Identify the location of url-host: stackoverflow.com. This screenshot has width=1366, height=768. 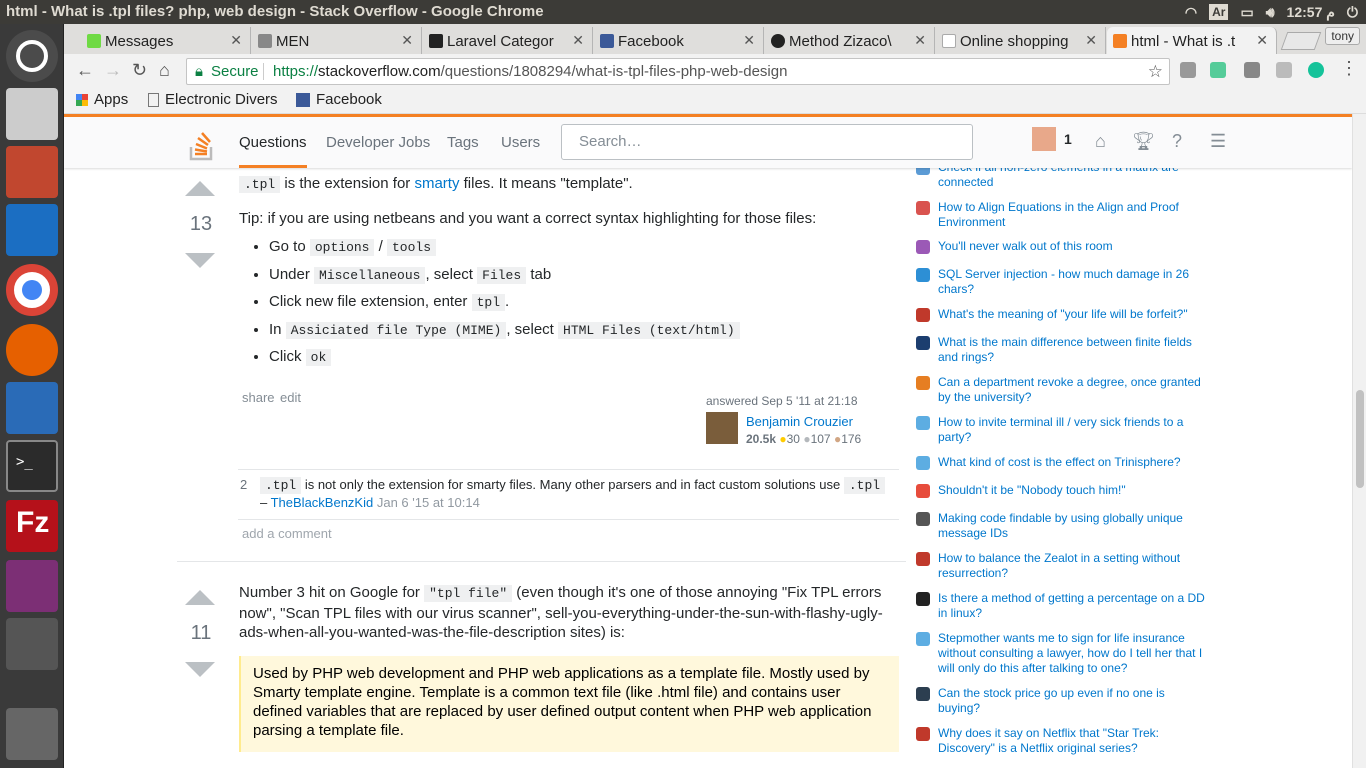
(379, 71).